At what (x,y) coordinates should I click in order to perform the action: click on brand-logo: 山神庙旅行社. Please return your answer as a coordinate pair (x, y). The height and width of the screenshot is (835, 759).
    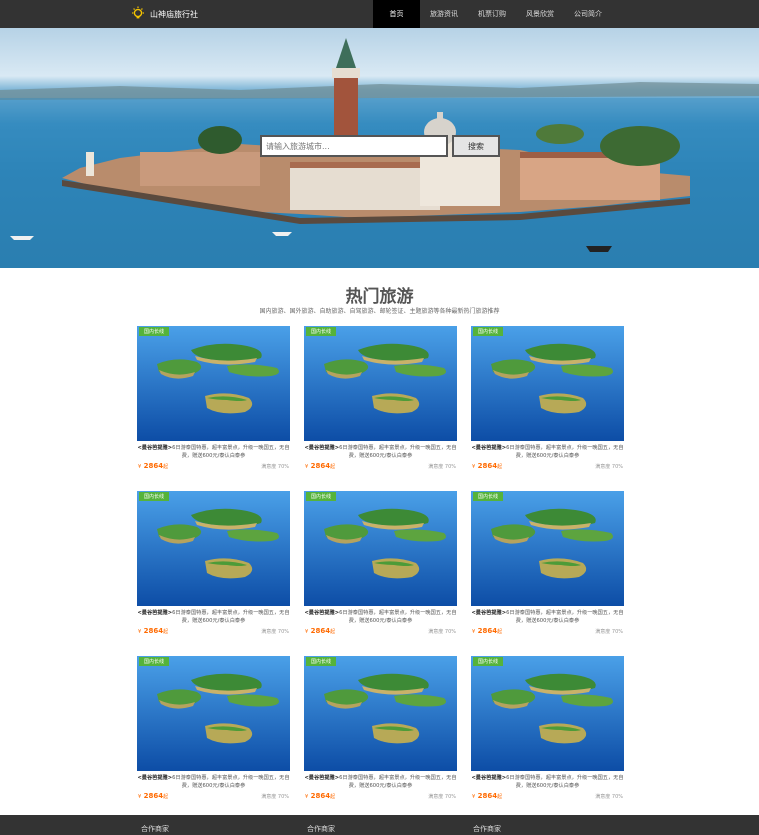
    Looking at the image, I should click on (164, 14).